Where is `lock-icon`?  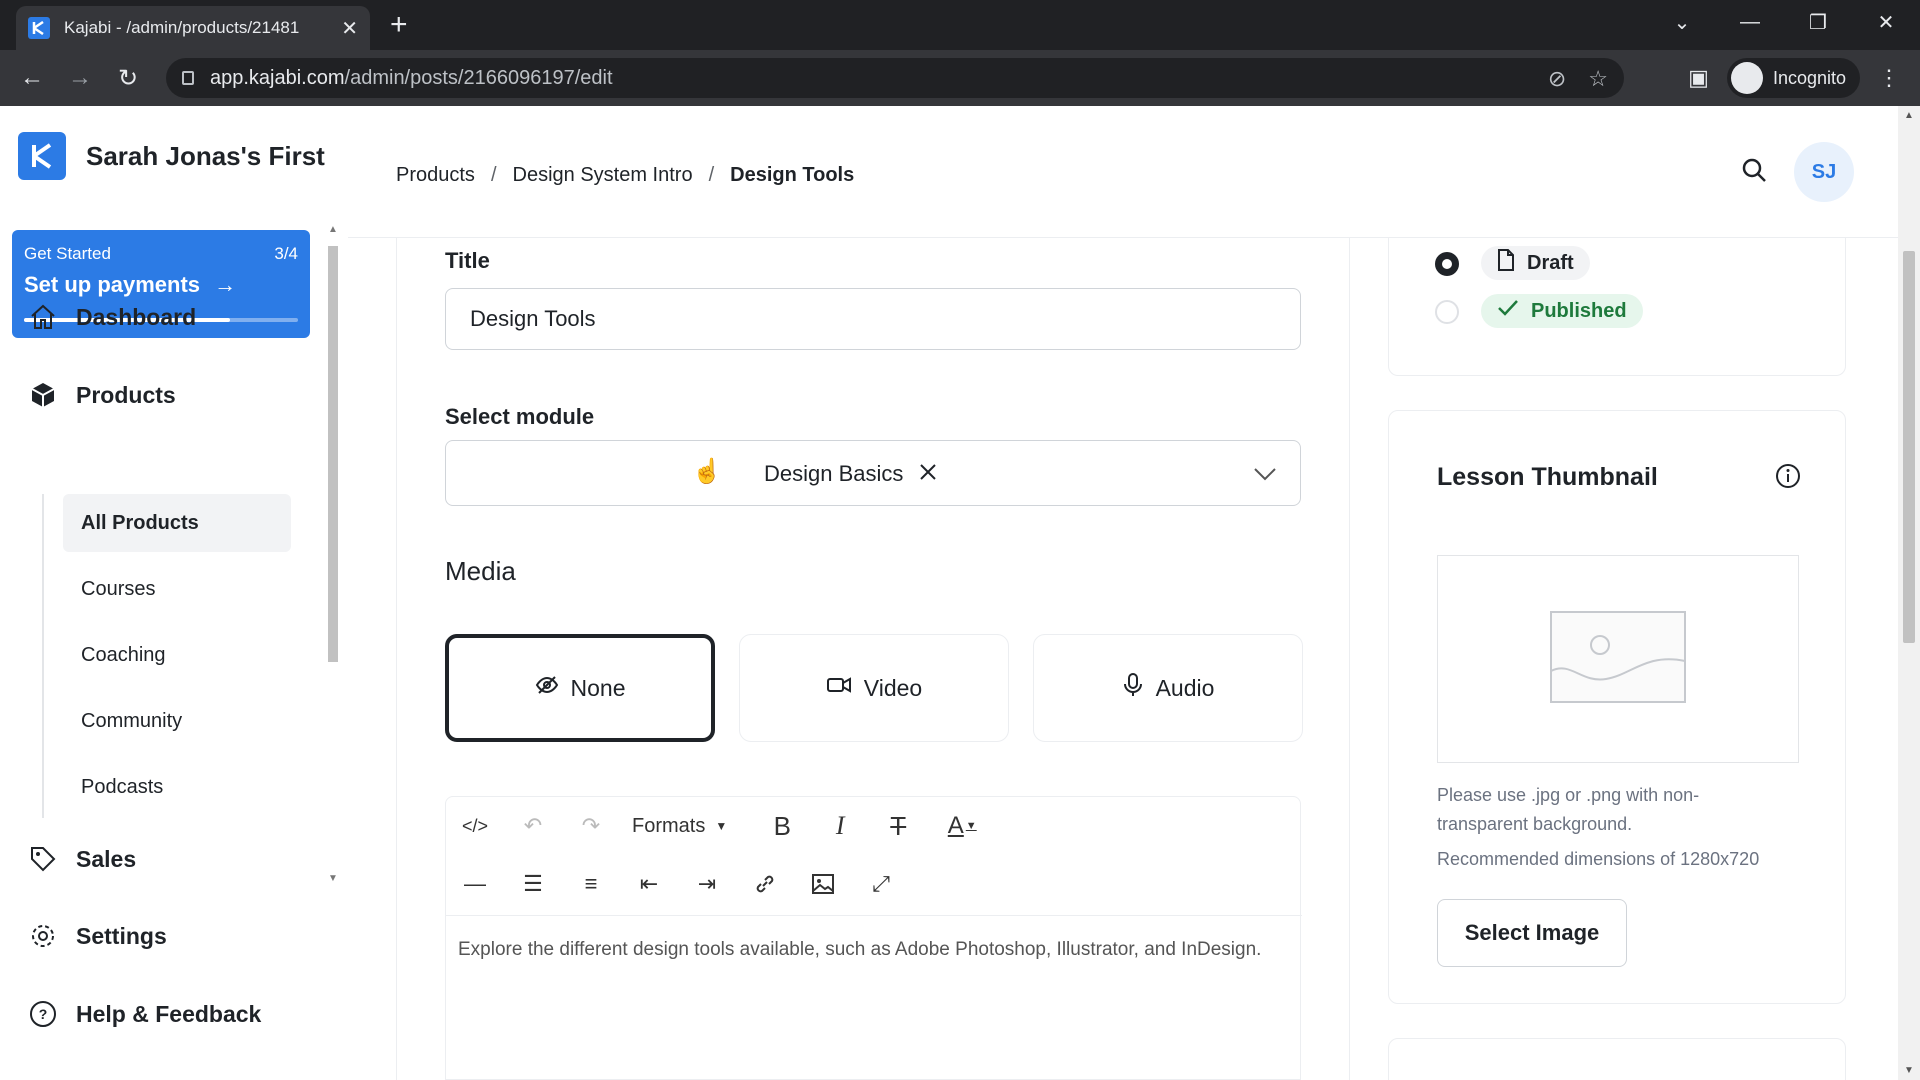
lock-icon is located at coordinates (188, 78).